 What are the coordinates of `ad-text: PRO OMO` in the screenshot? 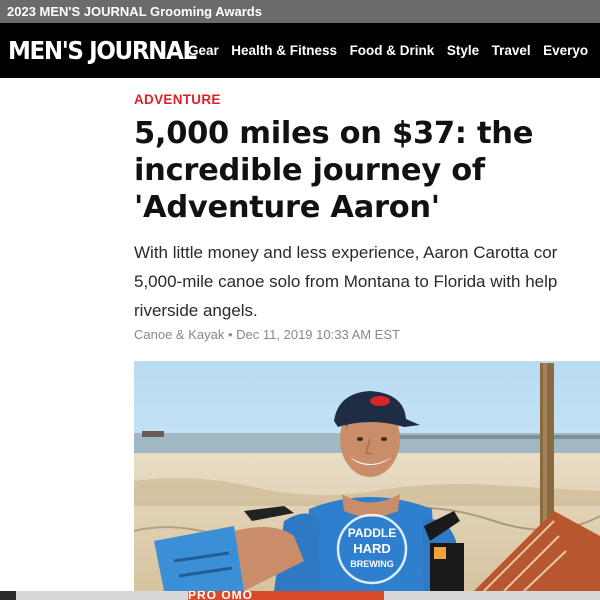 It's located at (221, 595).